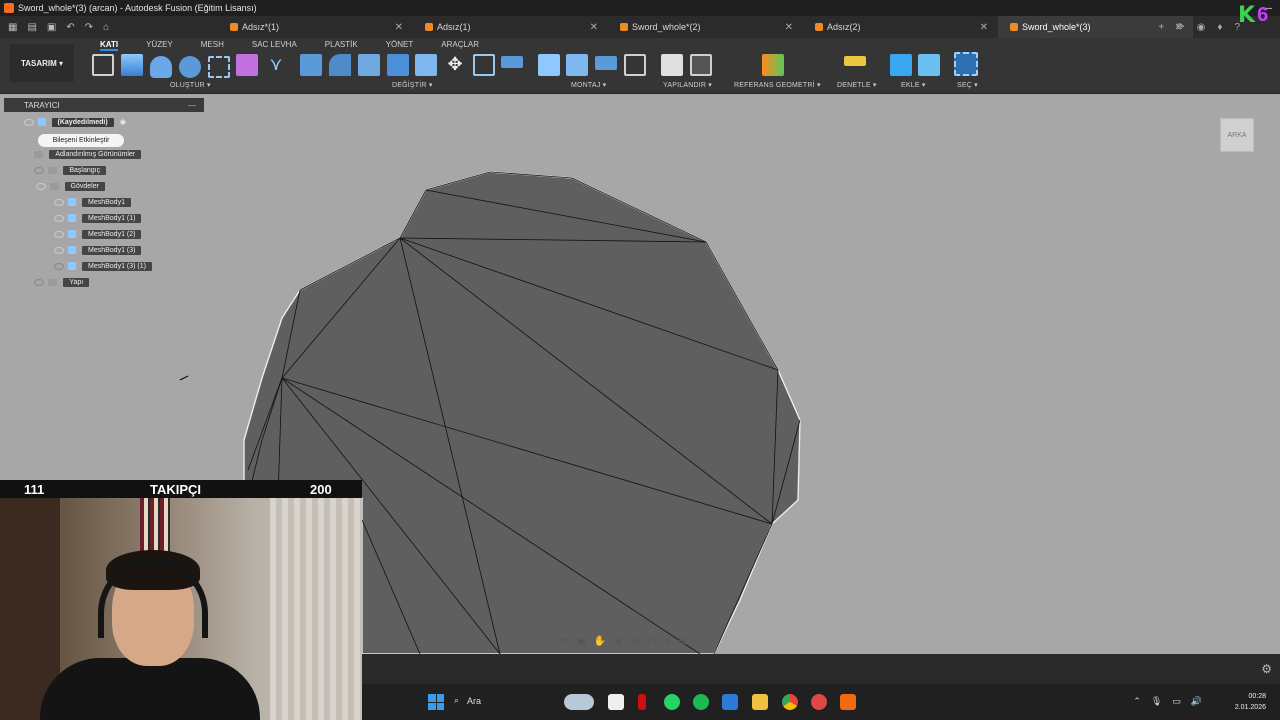  I want to click on insert-image-icon, so click(929, 65).